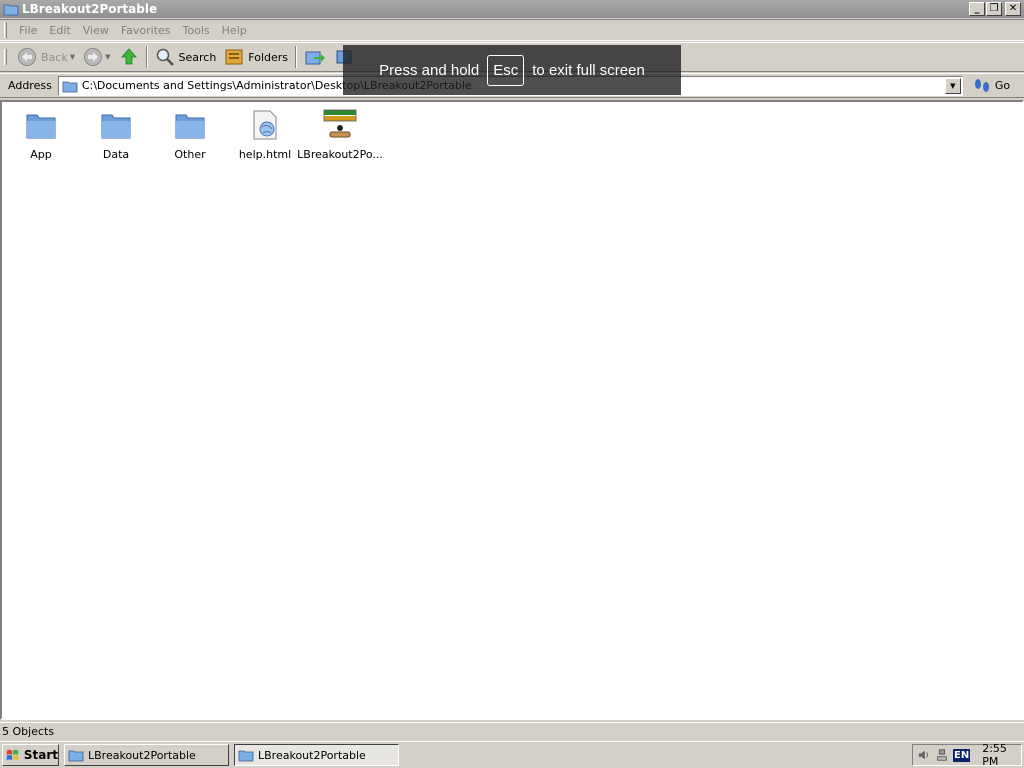 This screenshot has width=1024, height=768. What do you see at coordinates (96, 30) in the screenshot?
I see `menu-view: View` at bounding box center [96, 30].